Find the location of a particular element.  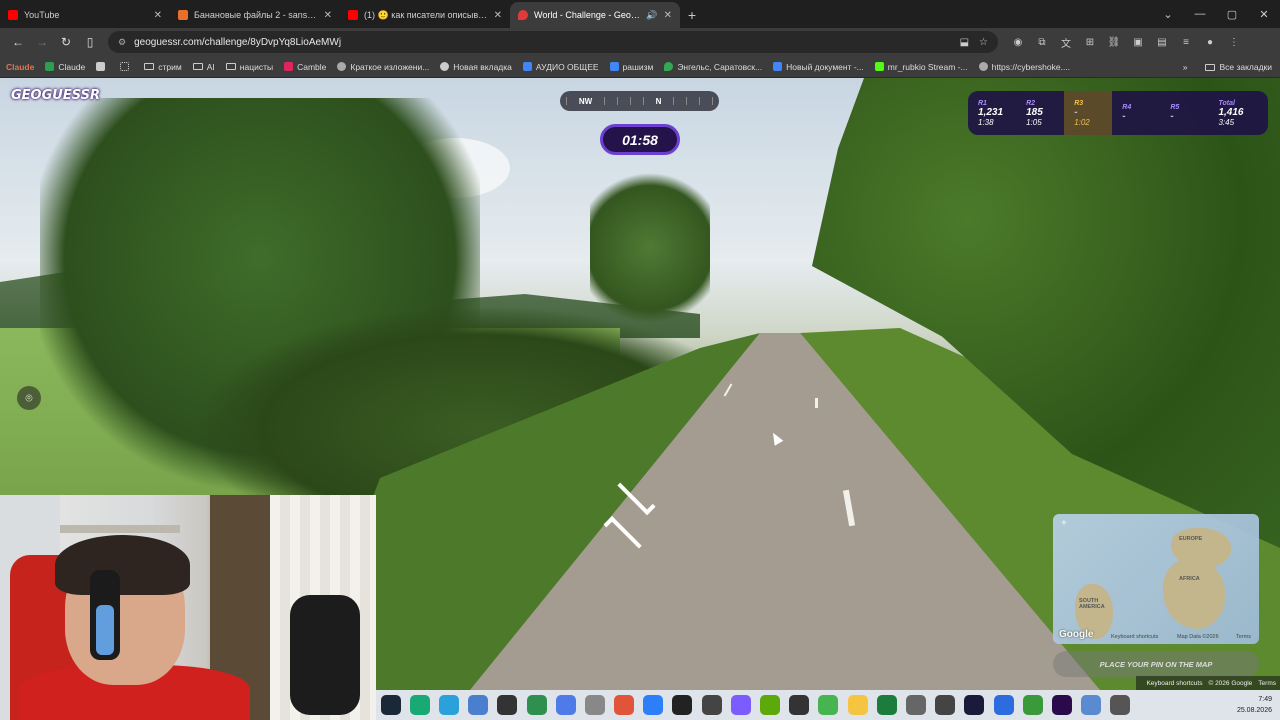

close-window-icon: ✕ is located at coordinates (1264, 14).